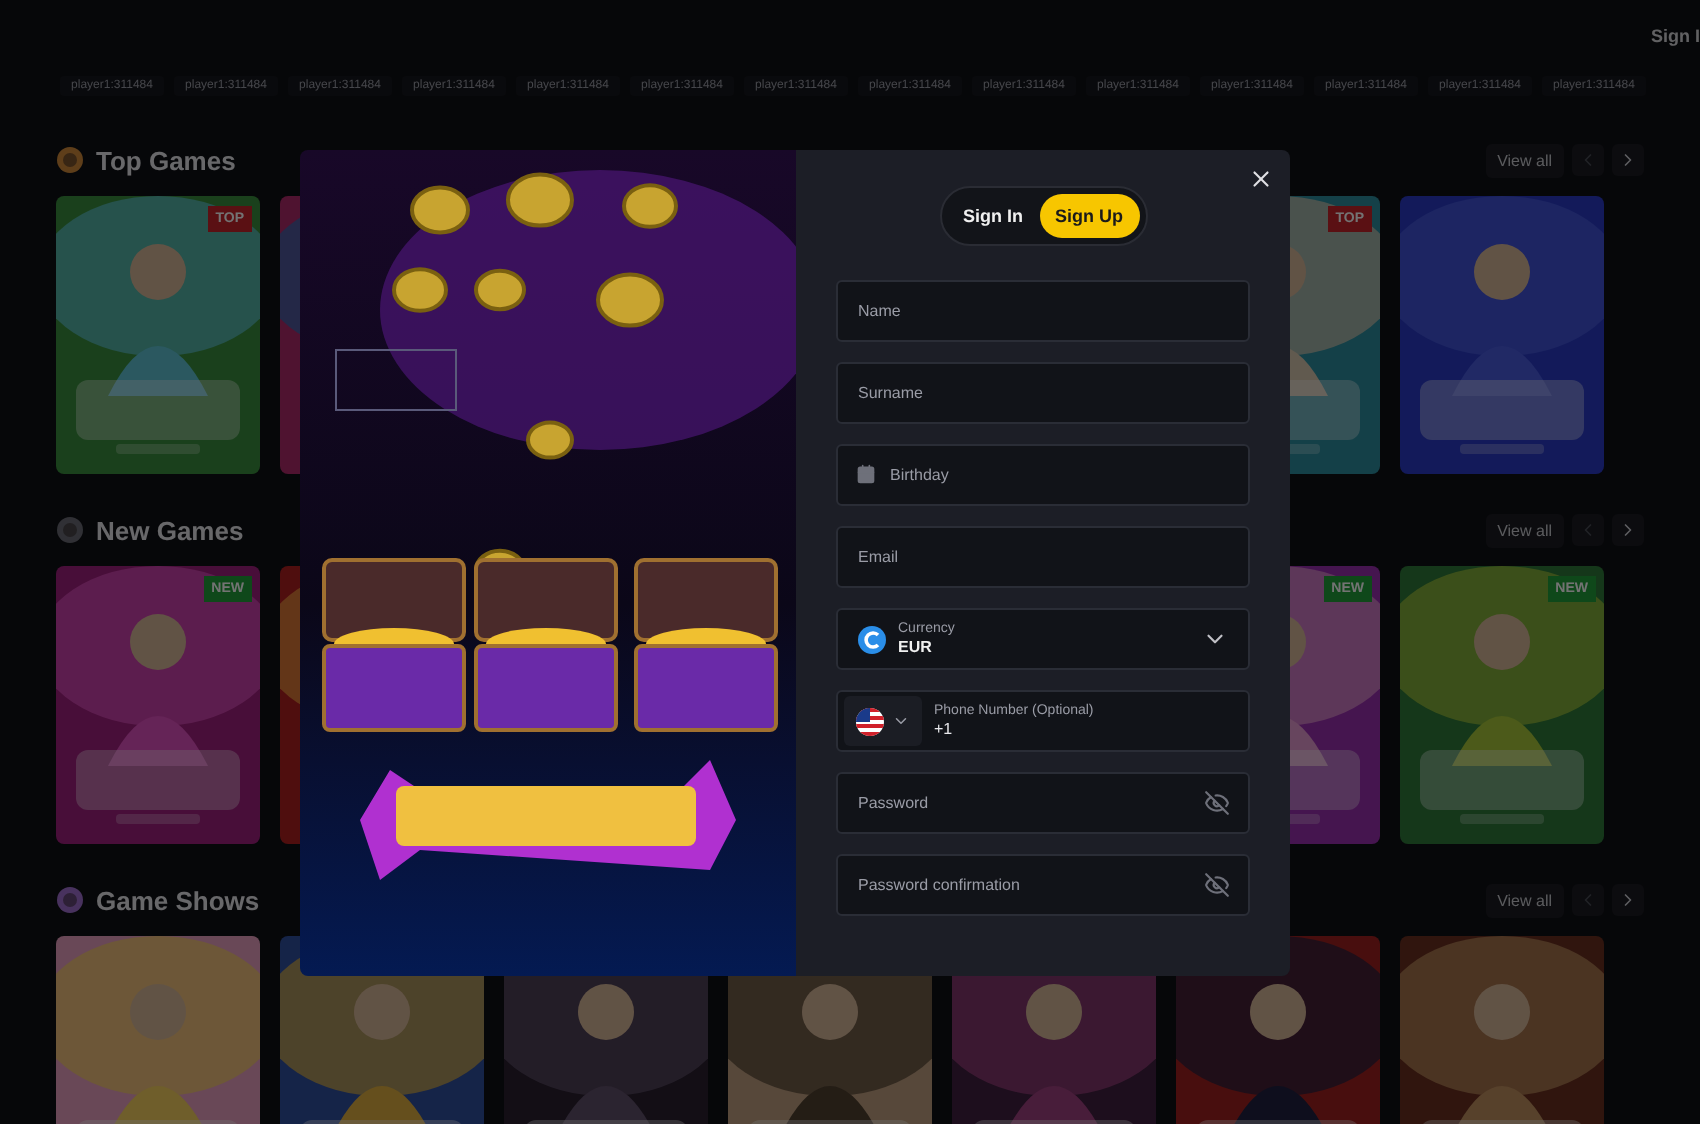 This screenshot has width=1700, height=1124. I want to click on phone-input: +1, so click(1081, 729).